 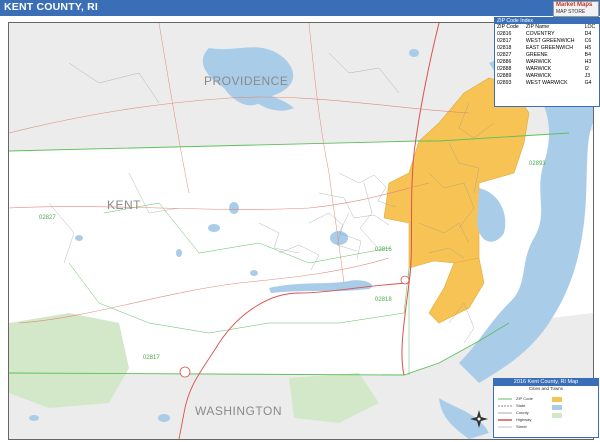 I want to click on zip-code-cell: 02893, so click(x=504, y=83).